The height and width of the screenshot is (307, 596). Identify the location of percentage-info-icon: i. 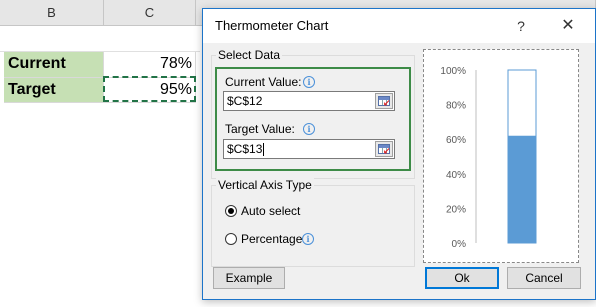
(308, 239).